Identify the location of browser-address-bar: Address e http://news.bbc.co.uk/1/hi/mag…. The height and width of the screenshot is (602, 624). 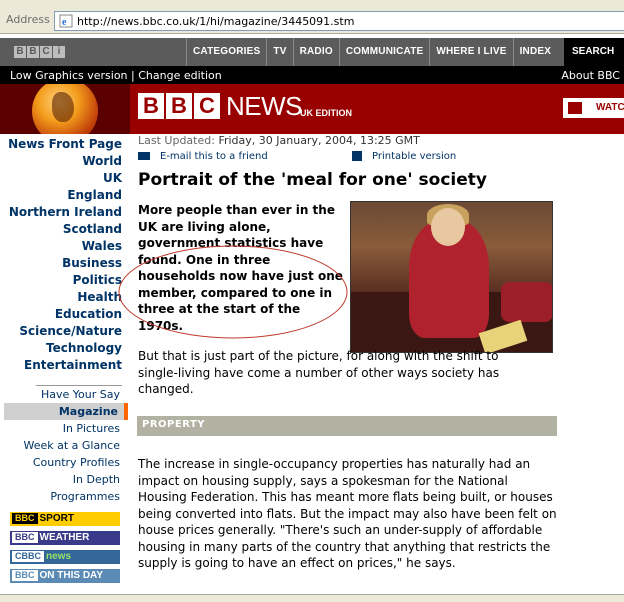
(312, 17).